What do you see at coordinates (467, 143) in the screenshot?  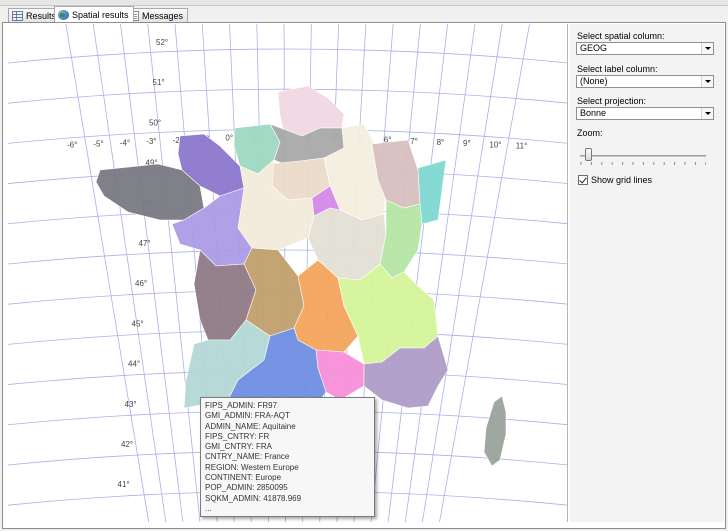 I see `longitude-label: 9°` at bounding box center [467, 143].